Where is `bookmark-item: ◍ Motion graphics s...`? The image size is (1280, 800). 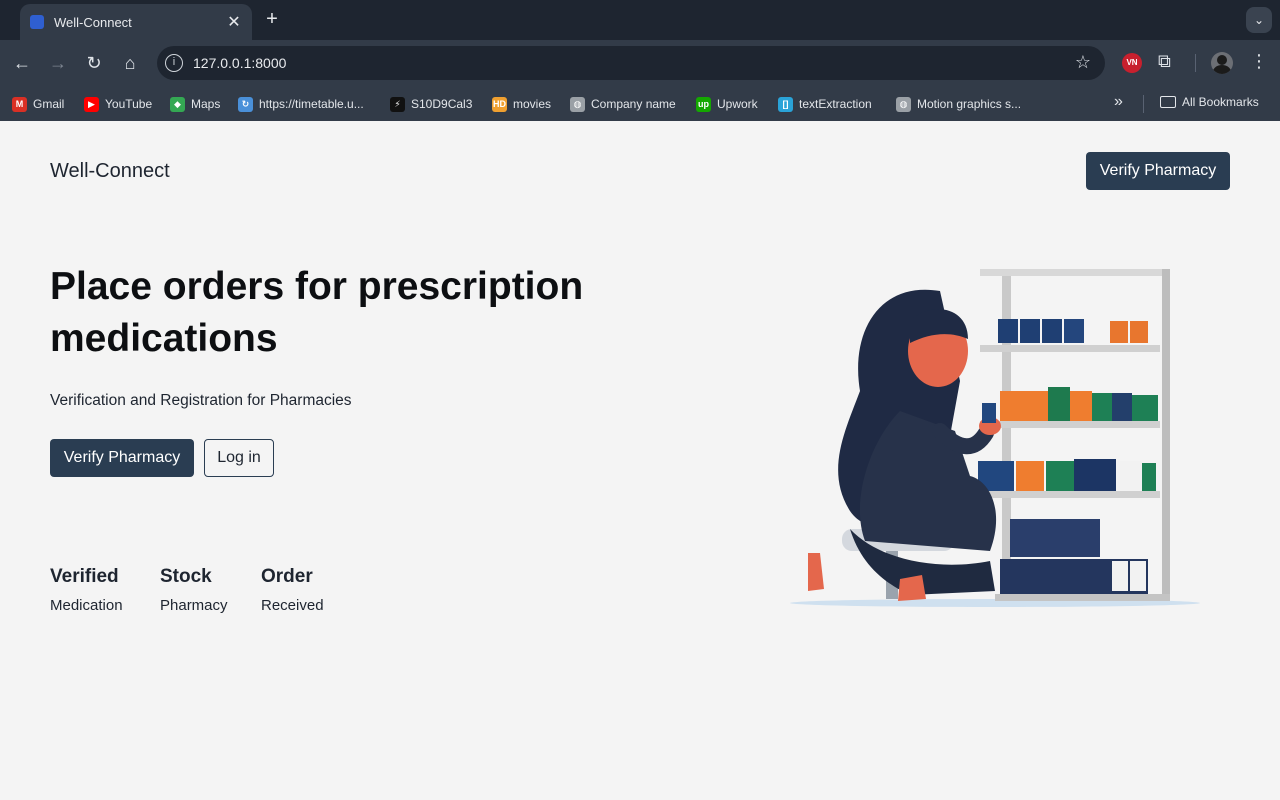 bookmark-item: ◍ Motion graphics s... is located at coordinates (958, 104).